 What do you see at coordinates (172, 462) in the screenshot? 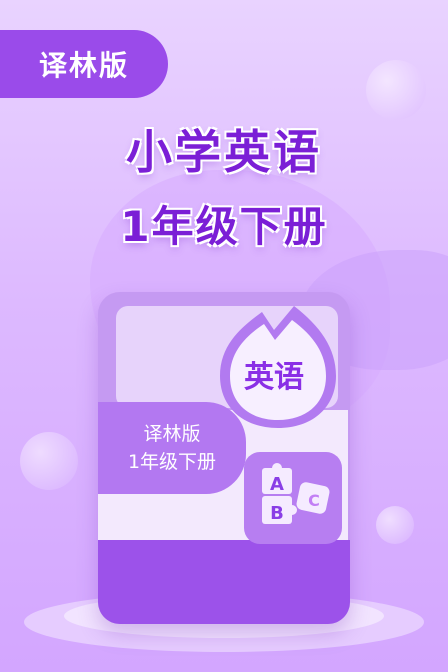
I see `book-grade-text: 1年级下册` at bounding box center [172, 462].